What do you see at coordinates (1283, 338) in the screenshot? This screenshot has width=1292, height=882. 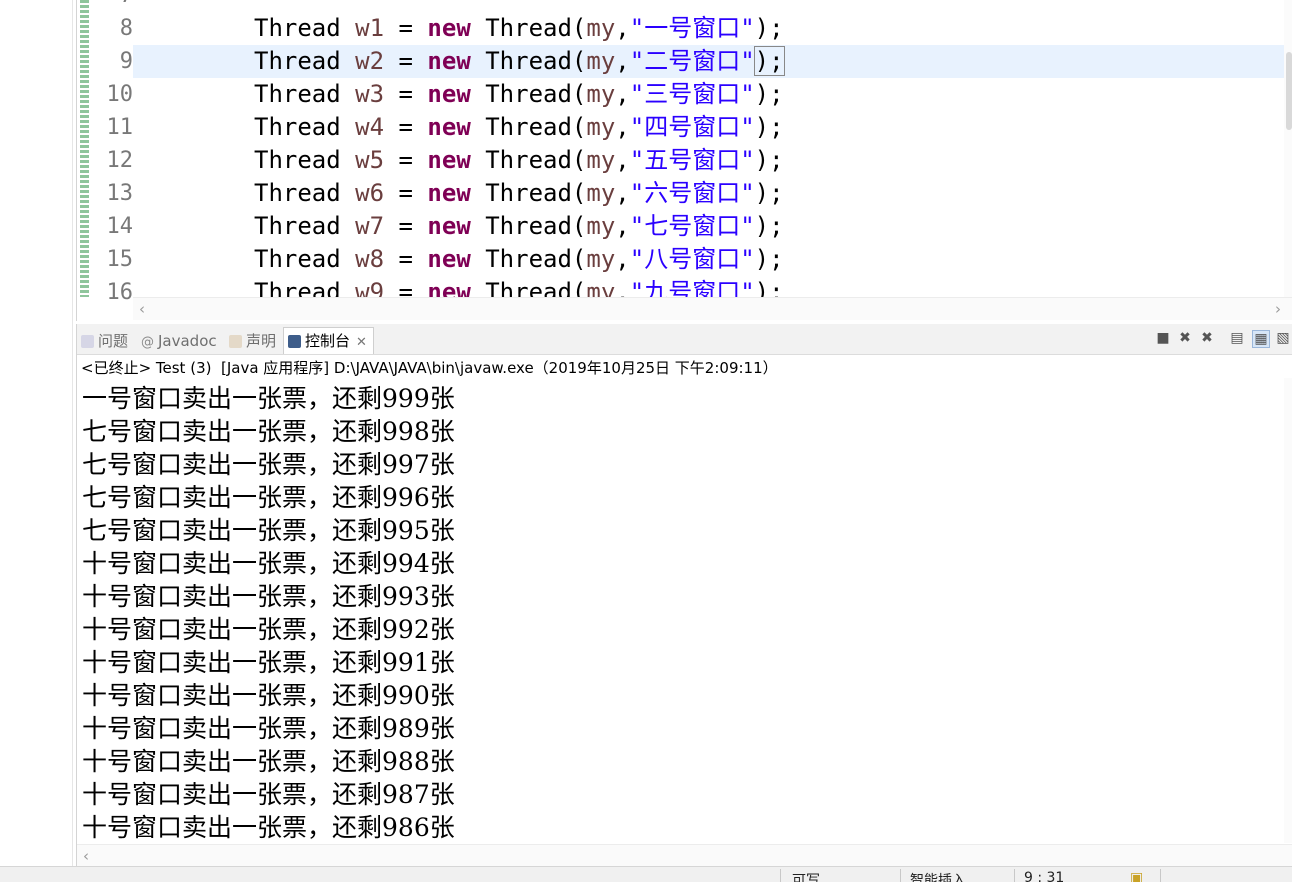 I see `display-selected-console-icon: ▧` at bounding box center [1283, 338].